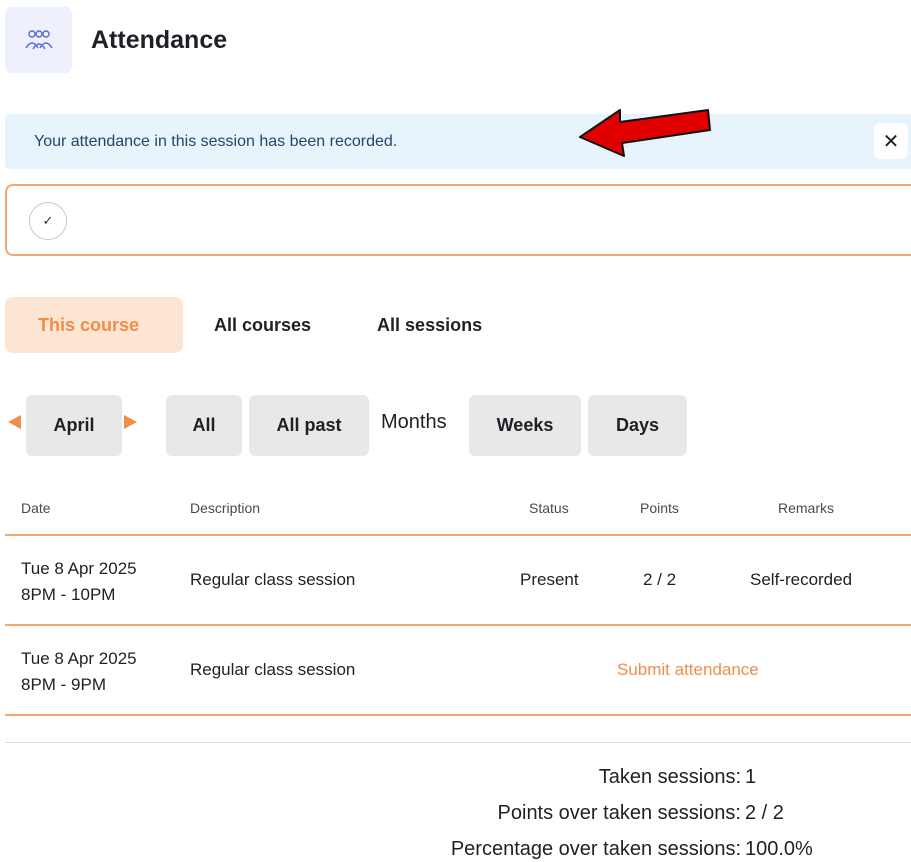  What do you see at coordinates (94, 325) in the screenshot?
I see `tab-this-course: This course` at bounding box center [94, 325].